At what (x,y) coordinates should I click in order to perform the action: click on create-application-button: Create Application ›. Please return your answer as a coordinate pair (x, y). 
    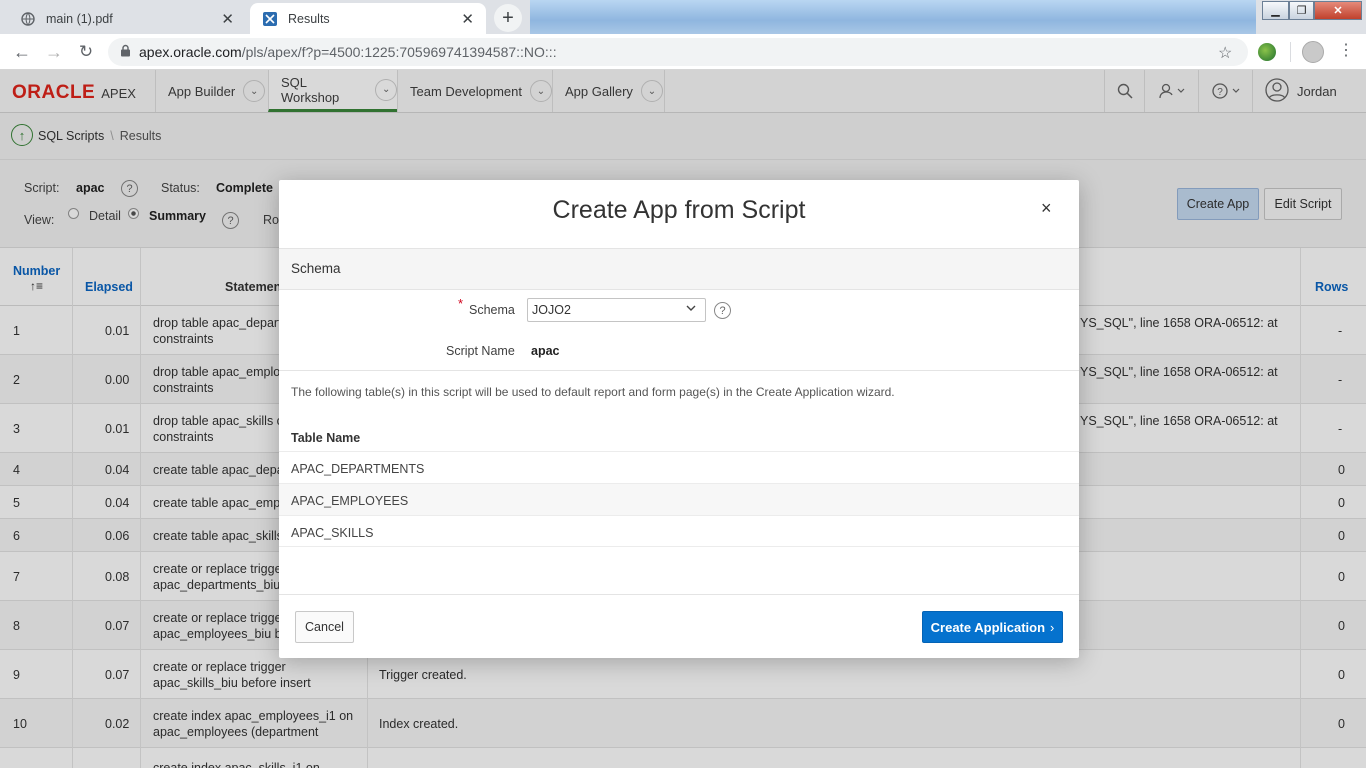
    Looking at the image, I should click on (992, 627).